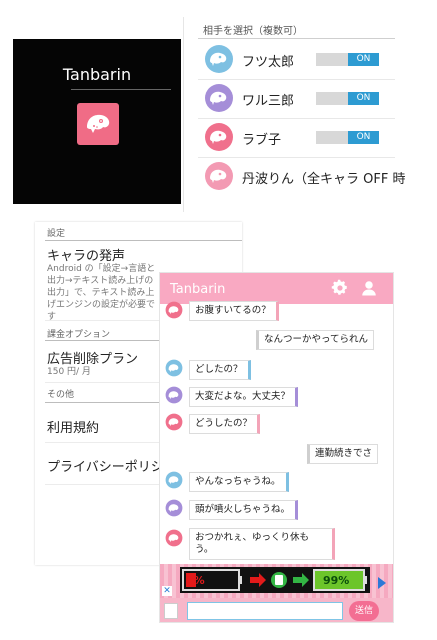 The height and width of the screenshot is (640, 437). I want to click on voice-setting-title: キャラの発声, so click(86, 254).